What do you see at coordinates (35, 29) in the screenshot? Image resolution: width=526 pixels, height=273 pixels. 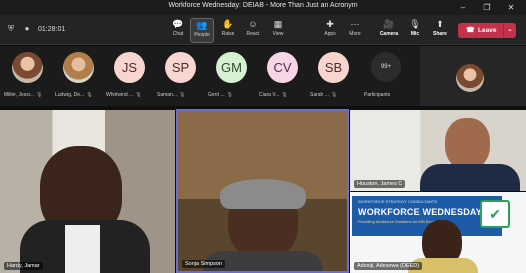 I see `meeting-status: ⛨ ● 01:28:01` at bounding box center [35, 29].